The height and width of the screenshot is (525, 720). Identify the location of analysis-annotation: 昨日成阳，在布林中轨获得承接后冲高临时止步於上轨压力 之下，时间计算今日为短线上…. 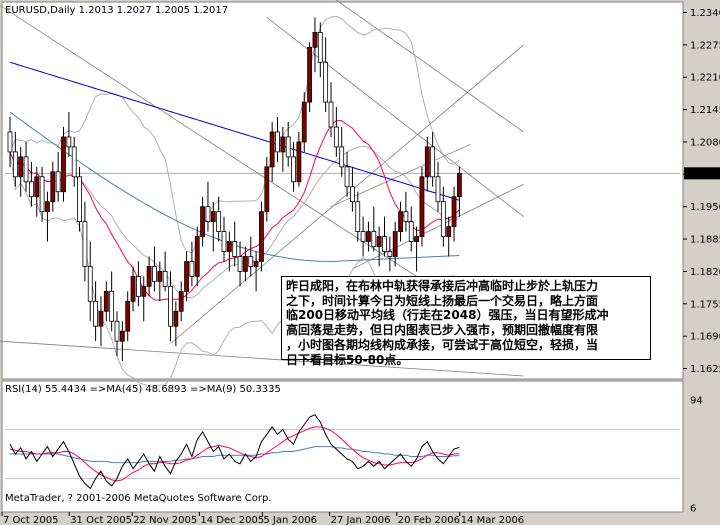
(466, 321).